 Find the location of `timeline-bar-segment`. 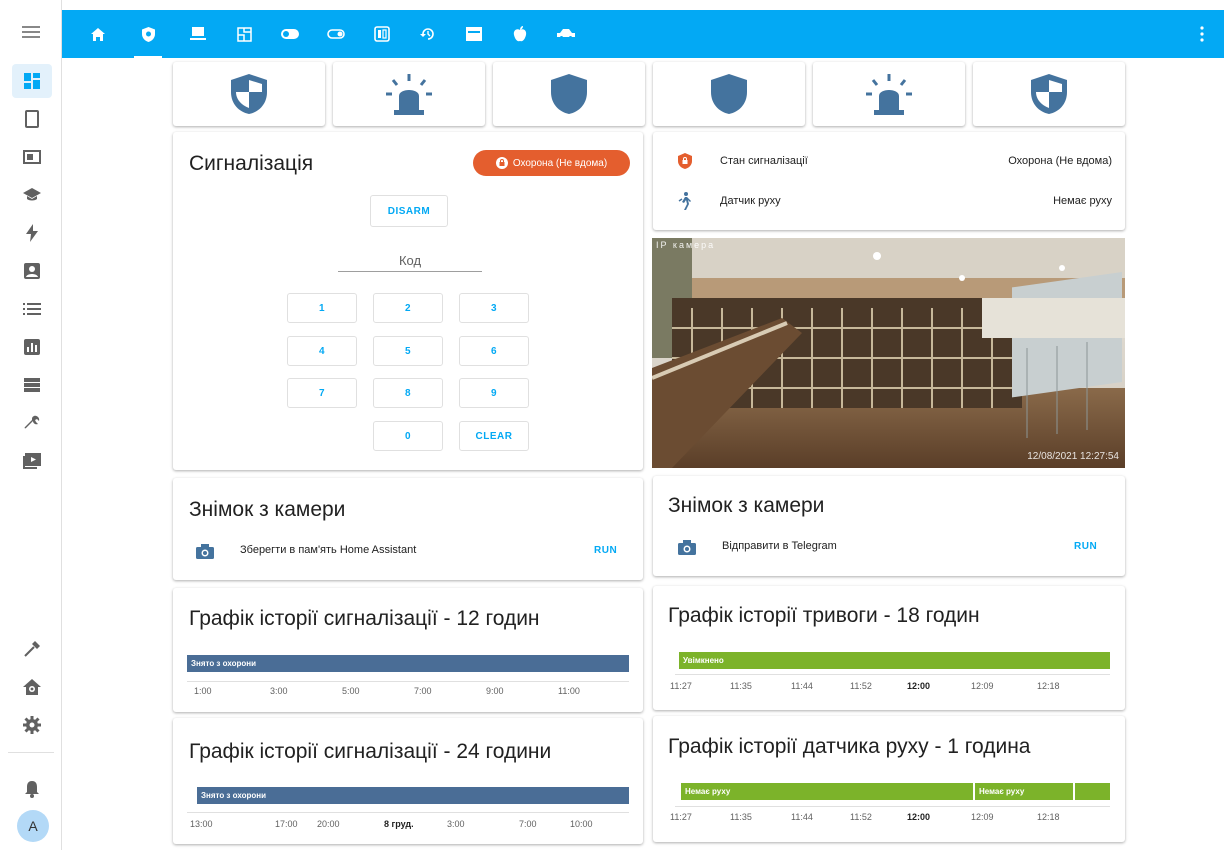

timeline-bar-segment is located at coordinates (1092, 791).